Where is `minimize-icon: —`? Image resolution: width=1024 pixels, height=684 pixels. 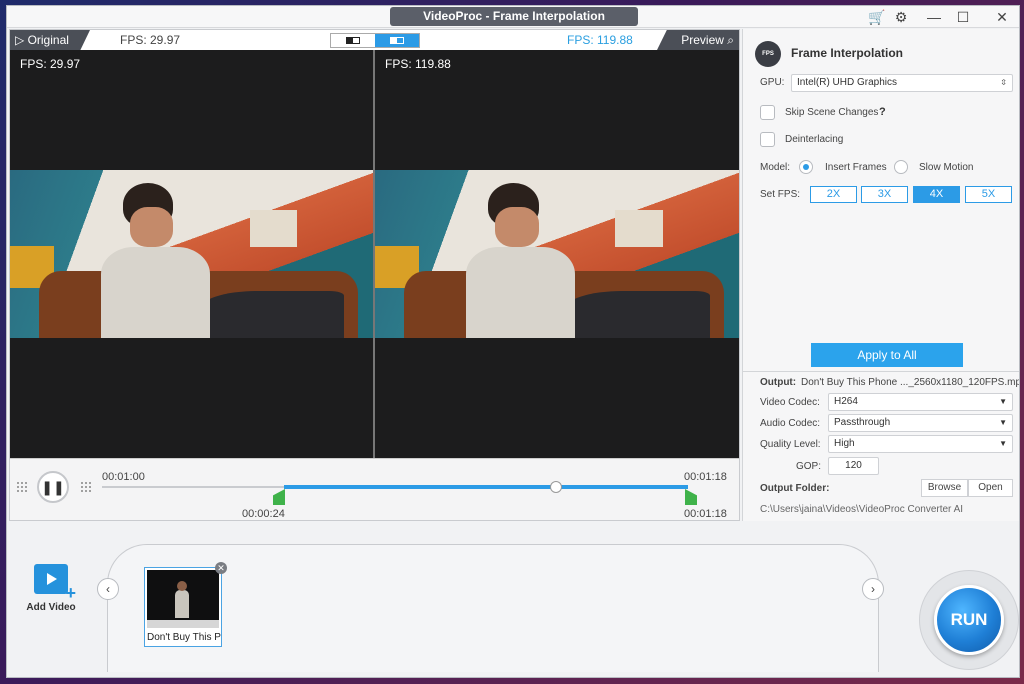 minimize-icon: — is located at coordinates (934, 17).